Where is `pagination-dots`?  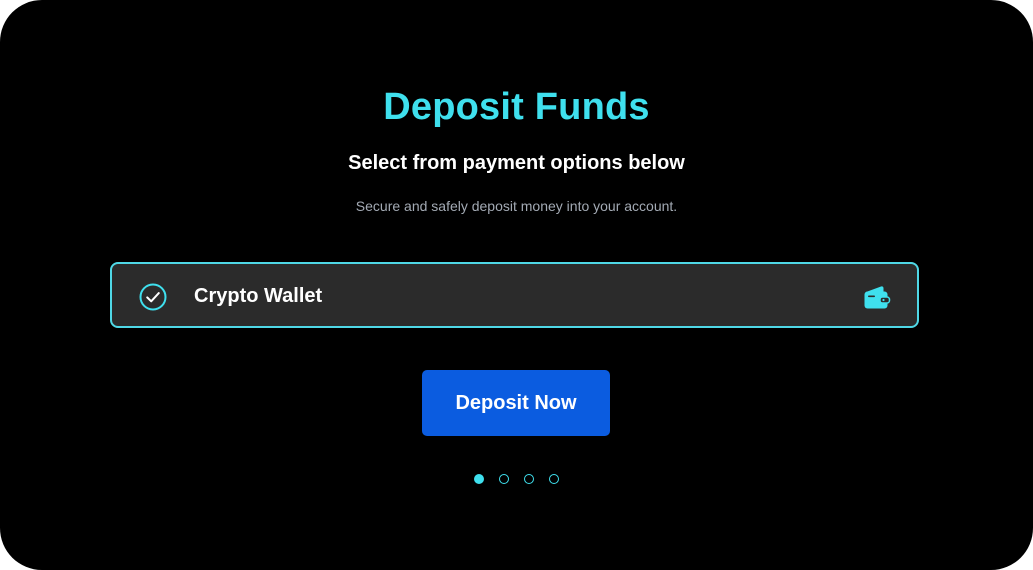 pagination-dots is located at coordinates (519, 479).